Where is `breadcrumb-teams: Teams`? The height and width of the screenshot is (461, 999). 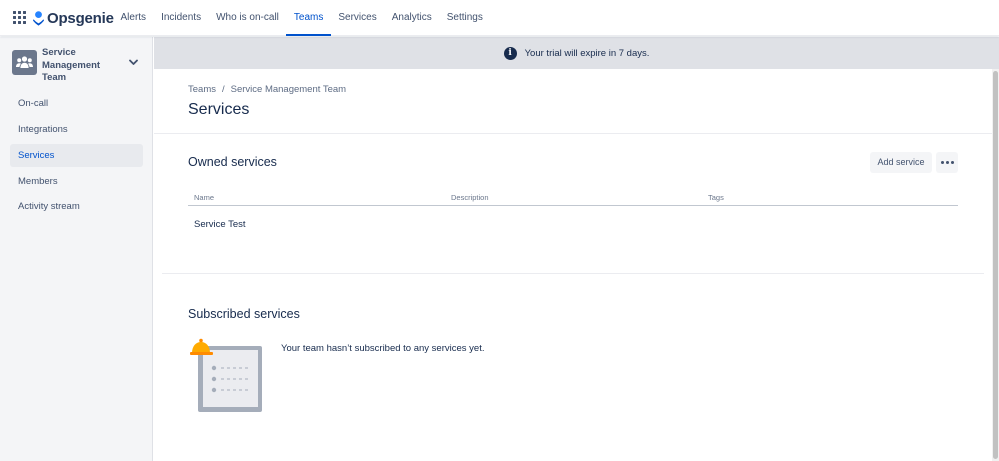
breadcrumb-teams: Teams is located at coordinates (202, 89).